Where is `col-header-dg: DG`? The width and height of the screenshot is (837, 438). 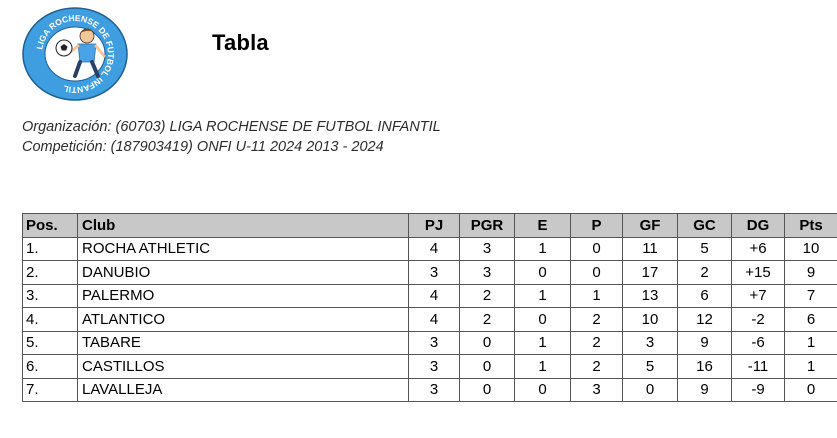 col-header-dg: DG is located at coordinates (758, 225).